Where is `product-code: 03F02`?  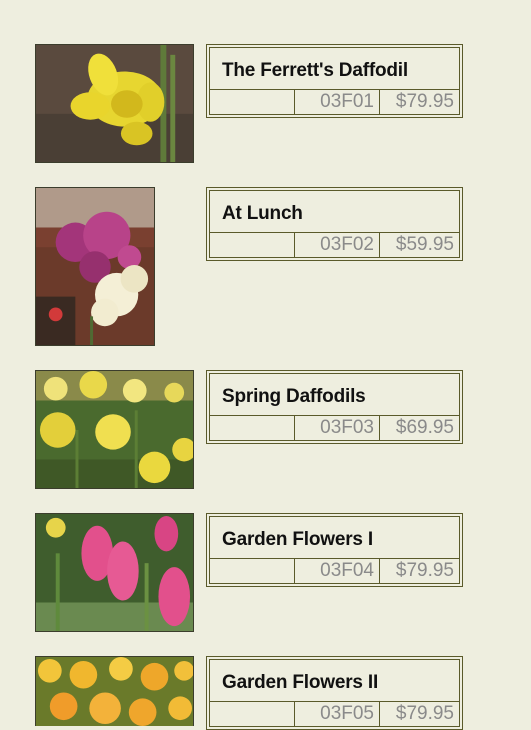 product-code: 03F02 is located at coordinates (337, 245).